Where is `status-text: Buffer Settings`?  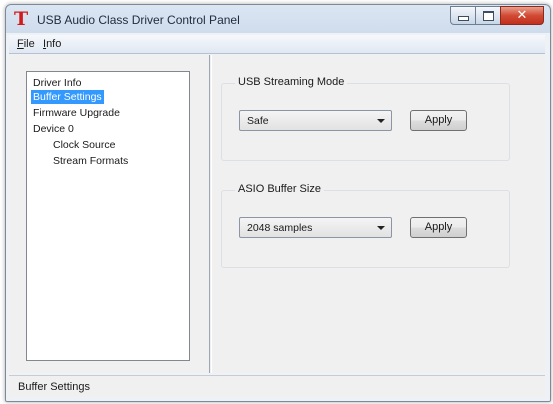 status-text: Buffer Settings is located at coordinates (54, 387).